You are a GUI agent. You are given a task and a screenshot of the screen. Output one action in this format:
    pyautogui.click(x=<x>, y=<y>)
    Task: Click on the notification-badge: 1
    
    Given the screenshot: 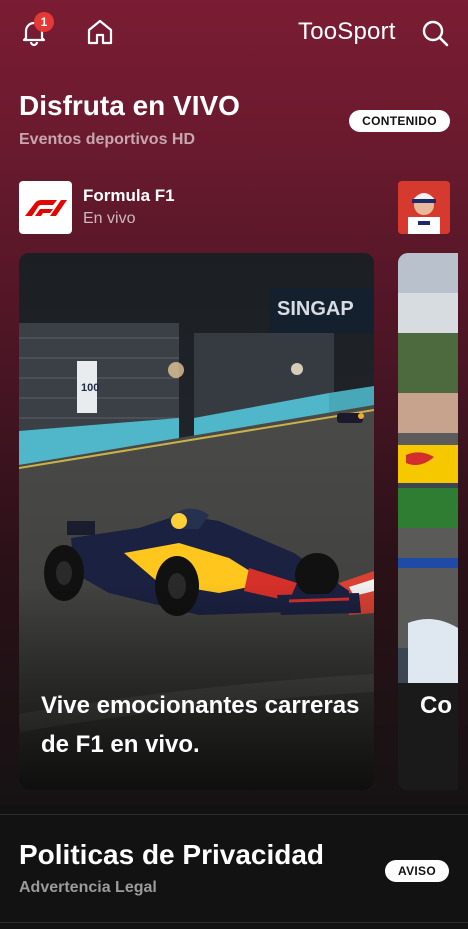 What is the action you would take?
    pyautogui.click(x=44, y=22)
    